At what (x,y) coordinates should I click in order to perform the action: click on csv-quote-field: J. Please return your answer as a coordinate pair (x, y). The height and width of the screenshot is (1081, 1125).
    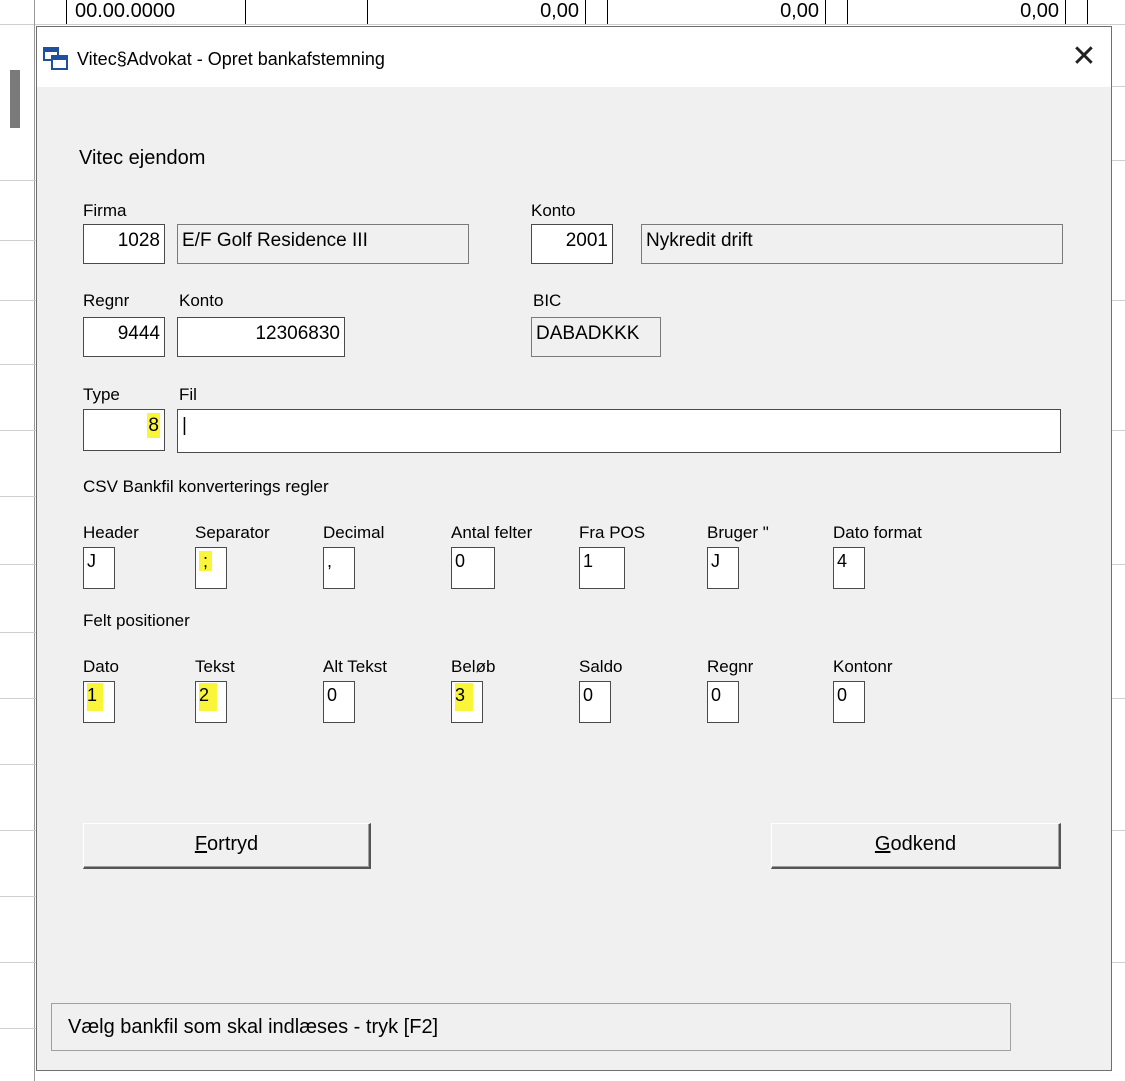
    Looking at the image, I should click on (723, 568).